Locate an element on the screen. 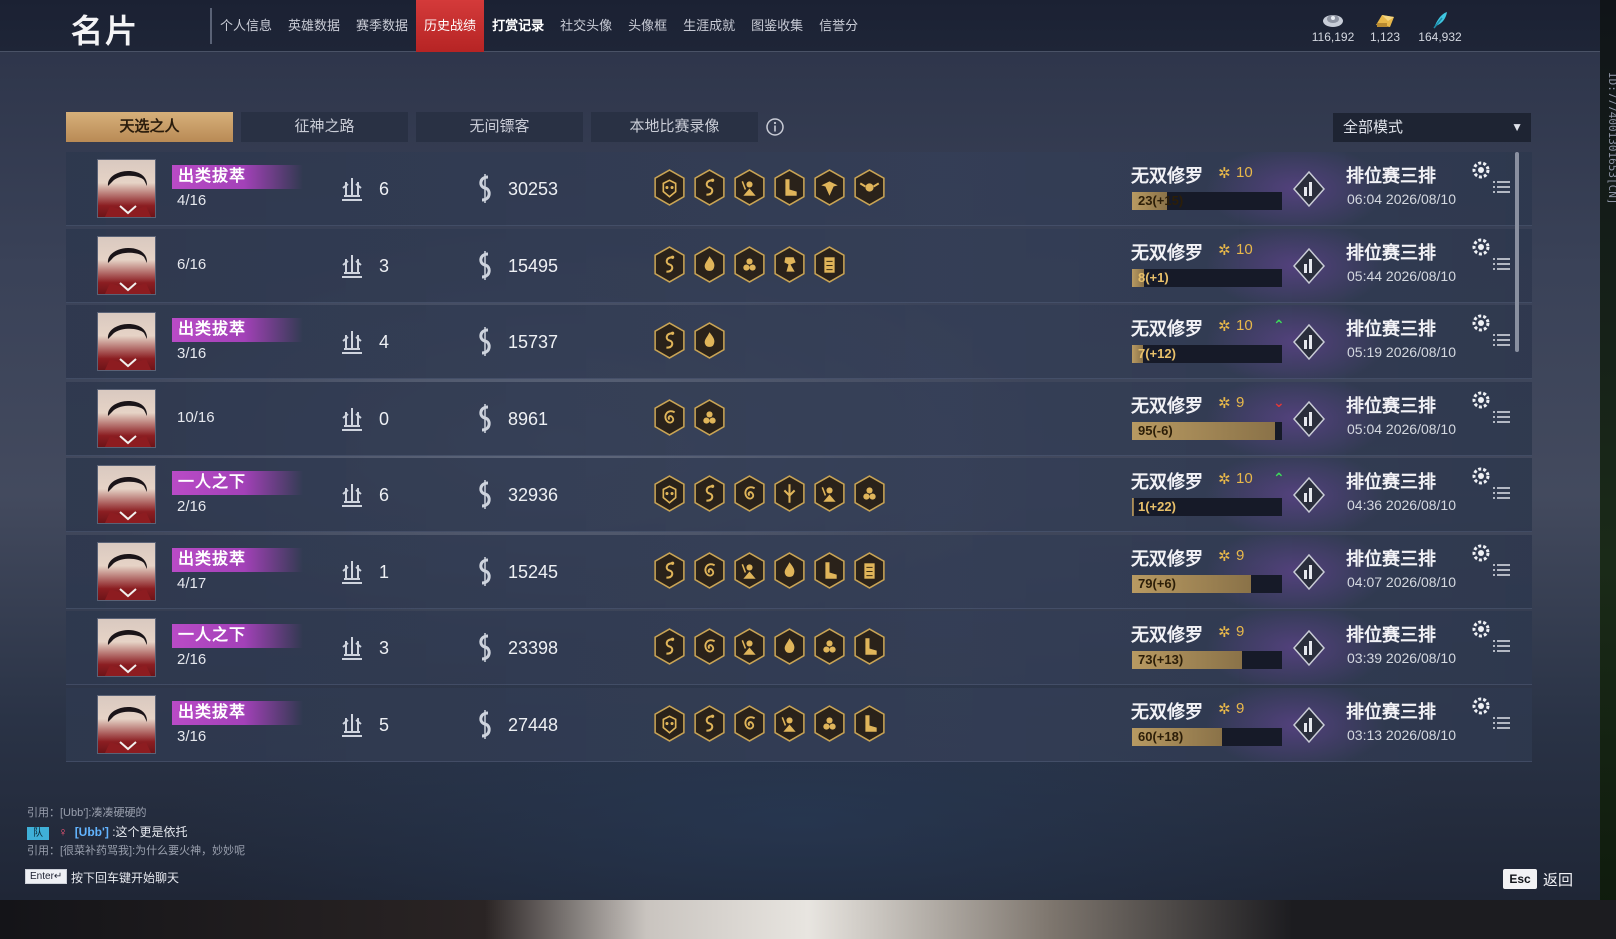 Image resolution: width=1616 pixels, height=939 pixels. tier-progress-text: 7(+12) is located at coordinates (1157, 353).